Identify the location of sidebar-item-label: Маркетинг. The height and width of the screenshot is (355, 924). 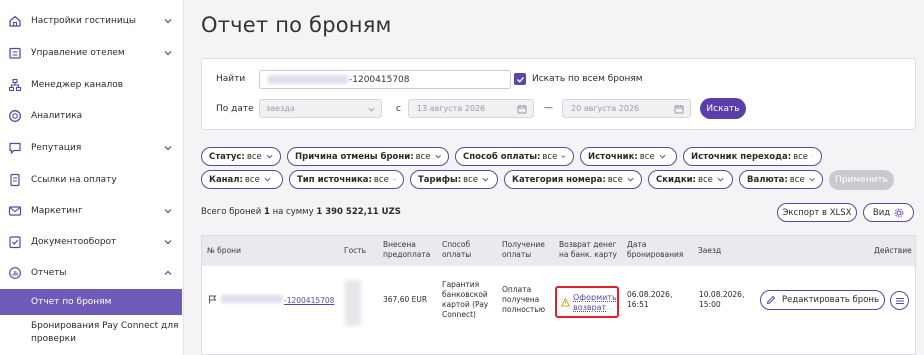
(57, 211).